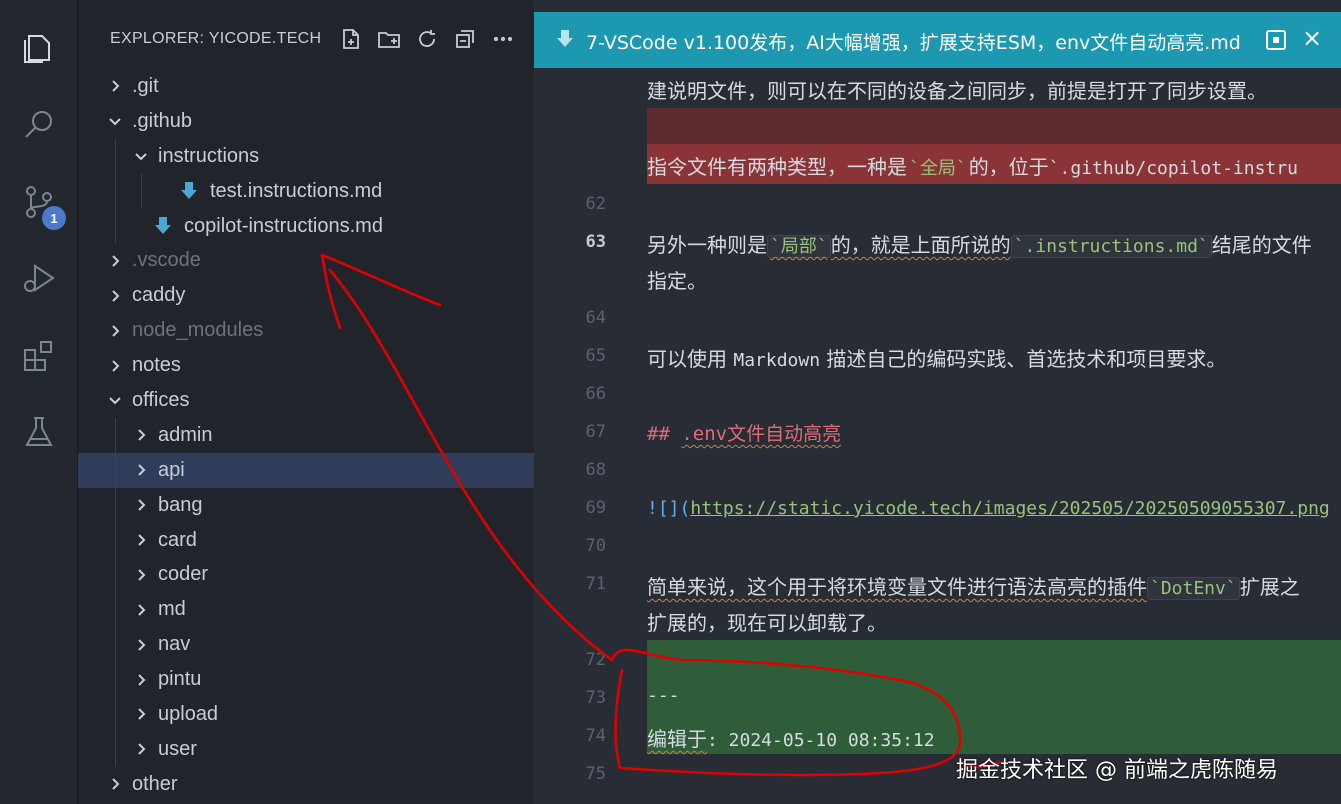  Describe the element at coordinates (595, 774) in the screenshot. I see `line-number: 75` at that location.